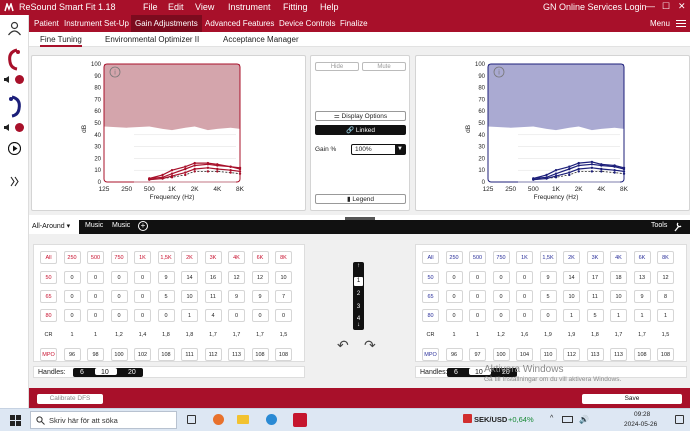 The height and width of the screenshot is (431, 690). Describe the element at coordinates (166, 296) in the screenshot. I see `gain-cell: 5` at that location.